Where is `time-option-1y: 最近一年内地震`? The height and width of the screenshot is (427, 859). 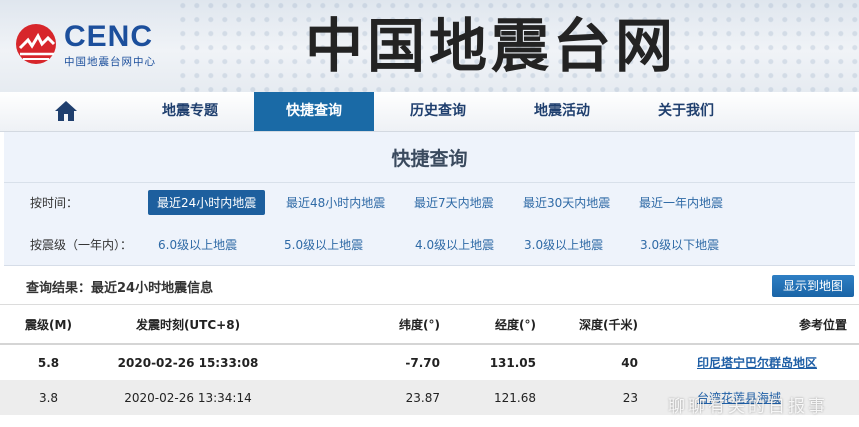 time-option-1y: 最近一年内地震 is located at coordinates (681, 202).